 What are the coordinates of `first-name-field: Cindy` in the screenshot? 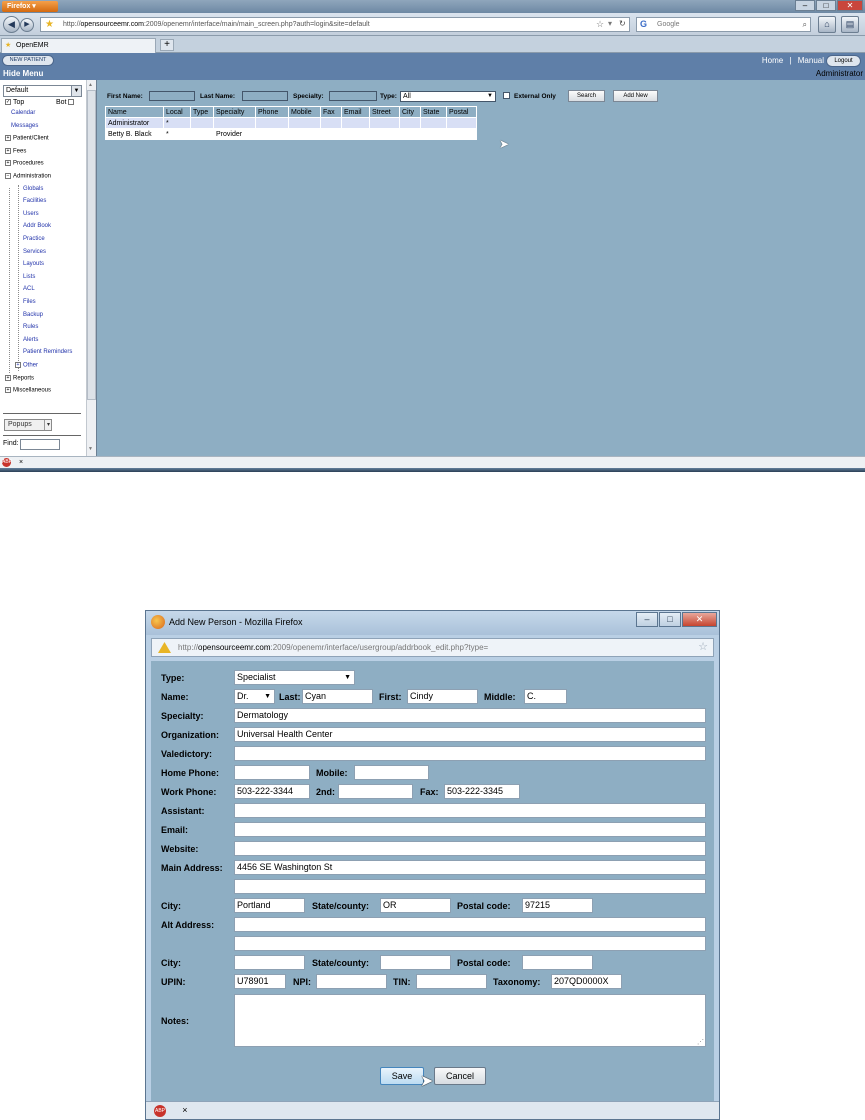 It's located at (442, 696).